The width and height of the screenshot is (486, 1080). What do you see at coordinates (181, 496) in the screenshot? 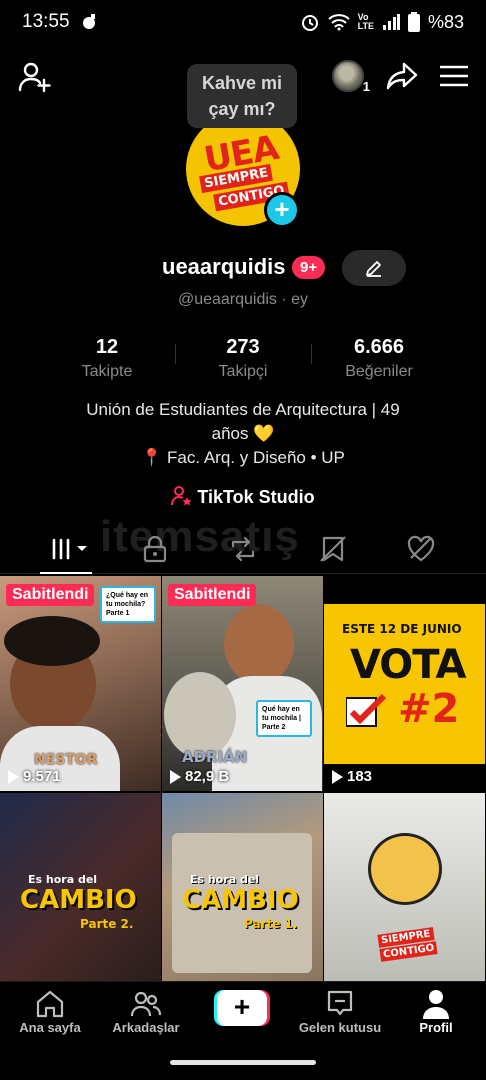
I see `studio-icon` at bounding box center [181, 496].